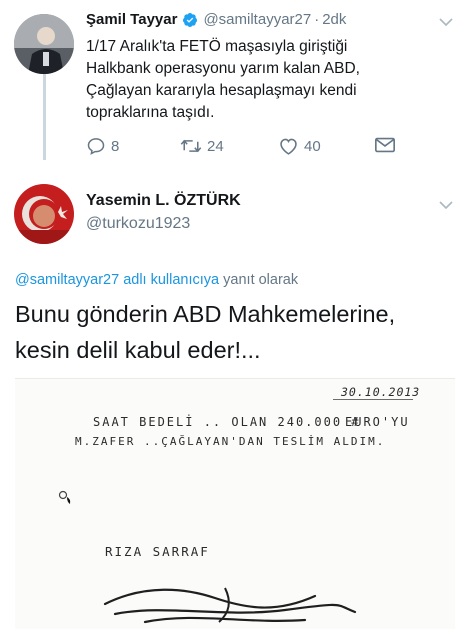 This screenshot has height=629, width=465. Describe the element at coordinates (288, 146) in the screenshot. I see `like-icon` at that location.